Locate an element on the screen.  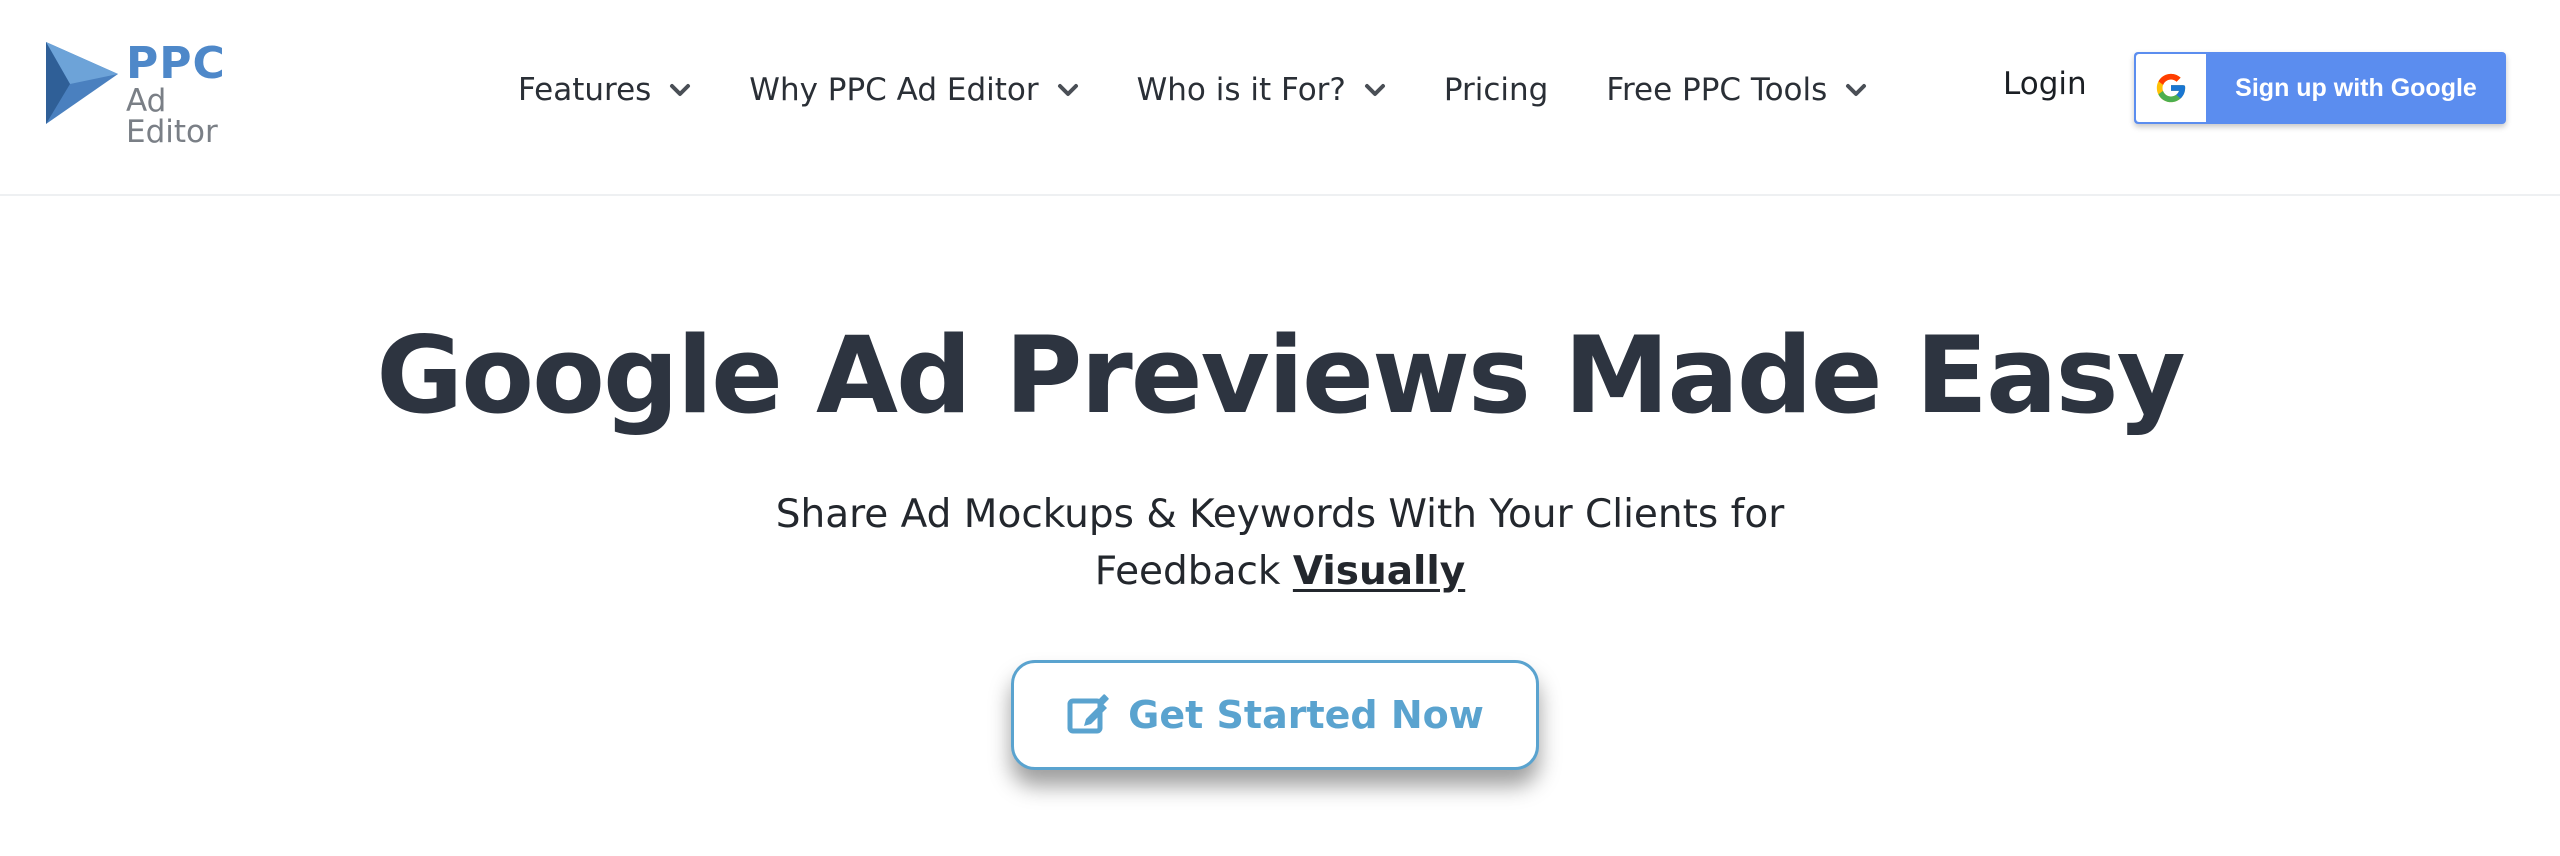
nav-item-features: Features is located at coordinates (604, 90).